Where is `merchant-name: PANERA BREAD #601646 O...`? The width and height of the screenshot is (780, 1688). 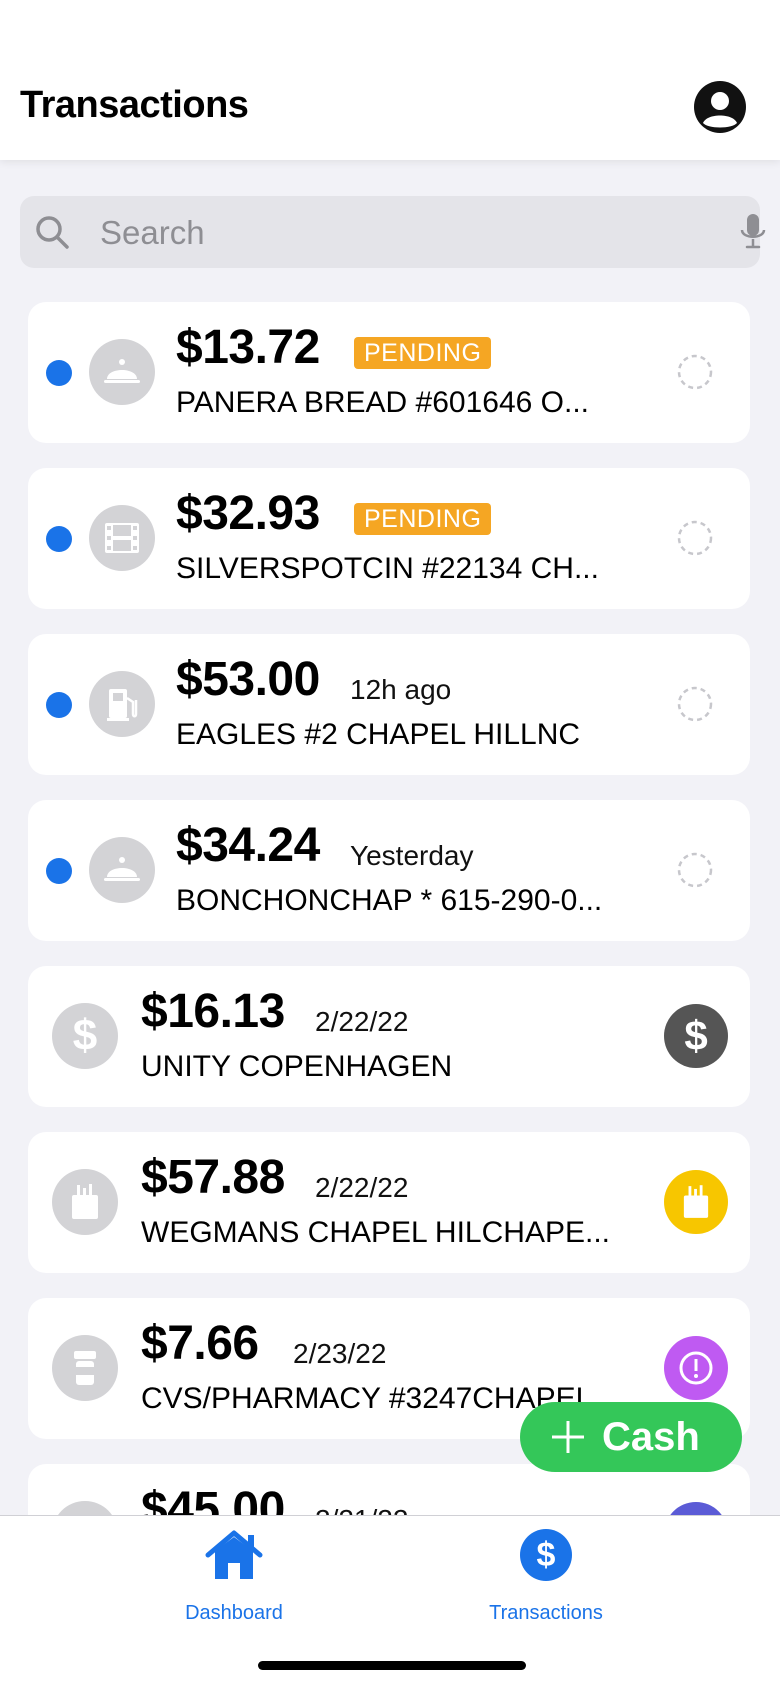 merchant-name: PANERA BREAD #601646 O... is located at coordinates (382, 402).